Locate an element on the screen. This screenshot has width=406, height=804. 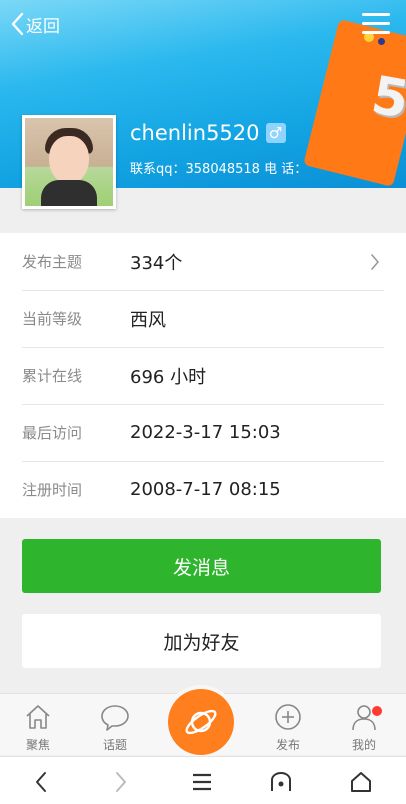
center-action-button is located at coordinates (201, 722).